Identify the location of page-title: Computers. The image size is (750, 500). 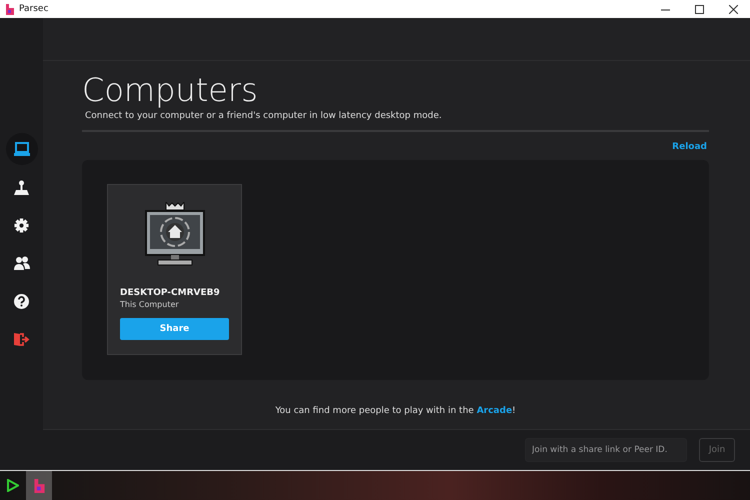
(170, 90).